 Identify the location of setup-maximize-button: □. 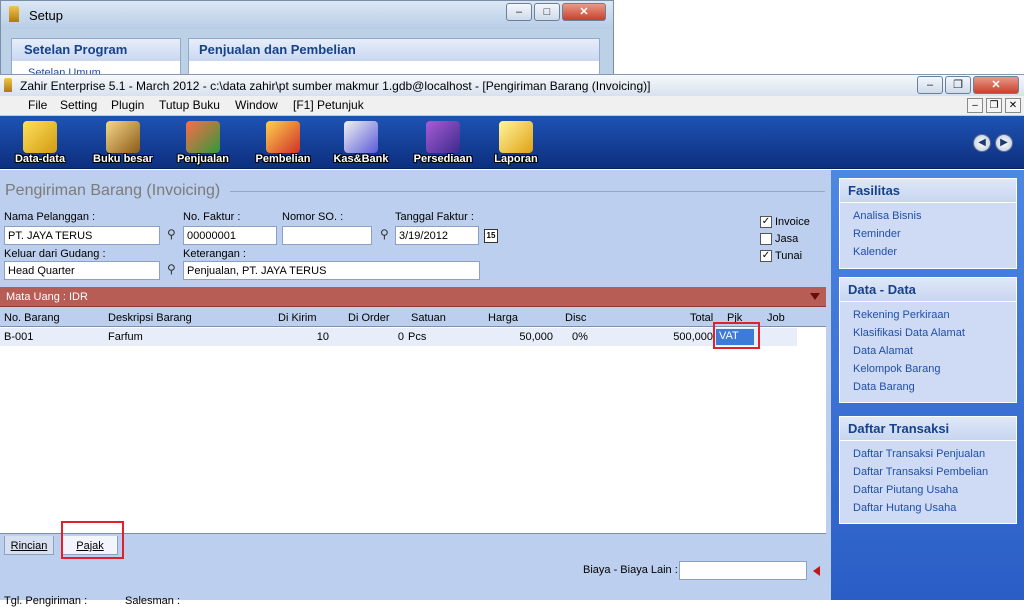
(547, 12).